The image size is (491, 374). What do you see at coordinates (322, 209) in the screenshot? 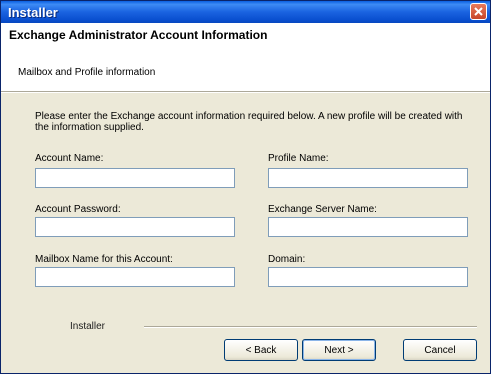
I see `exchange-server-name-label: Exchange Server Name:` at bounding box center [322, 209].